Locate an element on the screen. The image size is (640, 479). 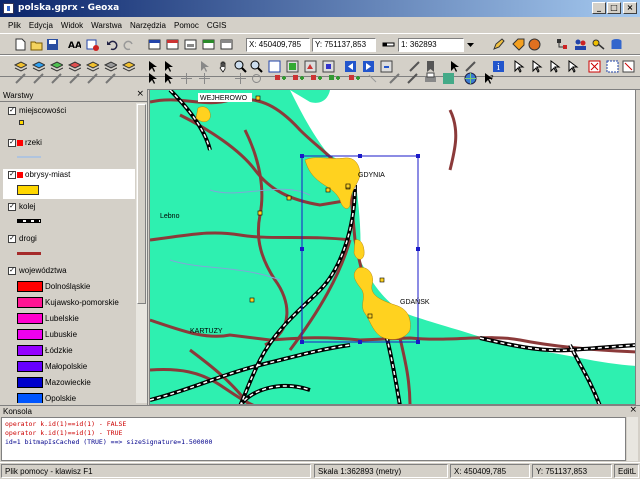
menu-cgis: CGIS is located at coordinates (217, 25).